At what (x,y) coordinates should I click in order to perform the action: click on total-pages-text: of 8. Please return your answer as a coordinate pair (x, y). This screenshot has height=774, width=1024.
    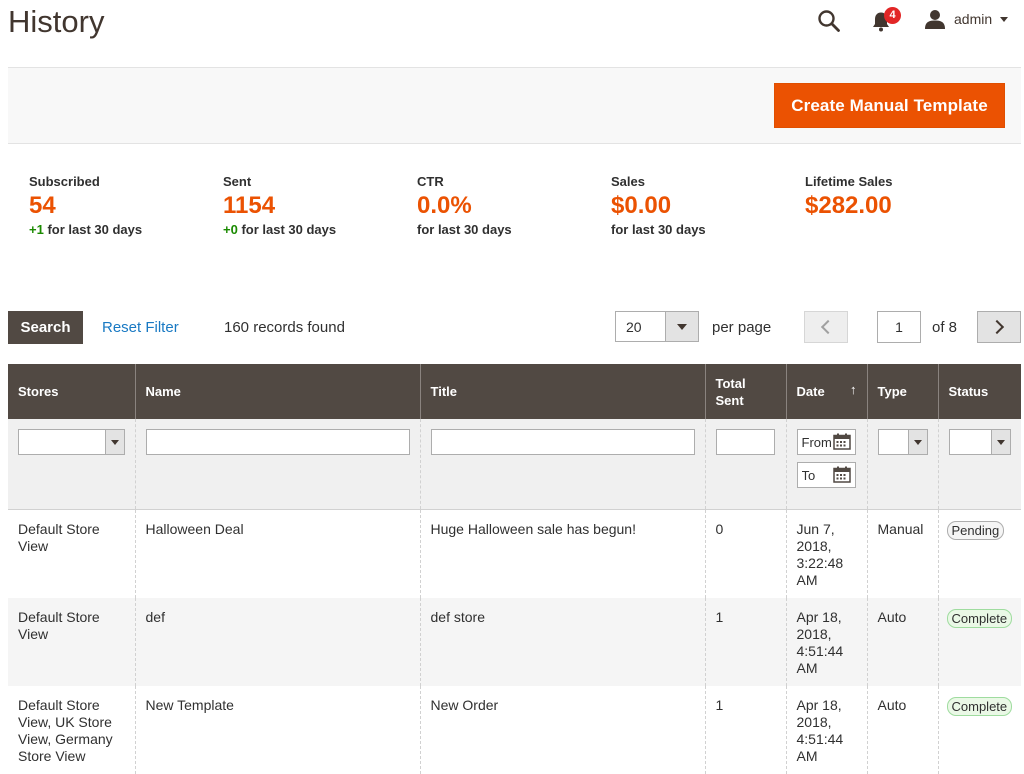
    Looking at the image, I should click on (945, 327).